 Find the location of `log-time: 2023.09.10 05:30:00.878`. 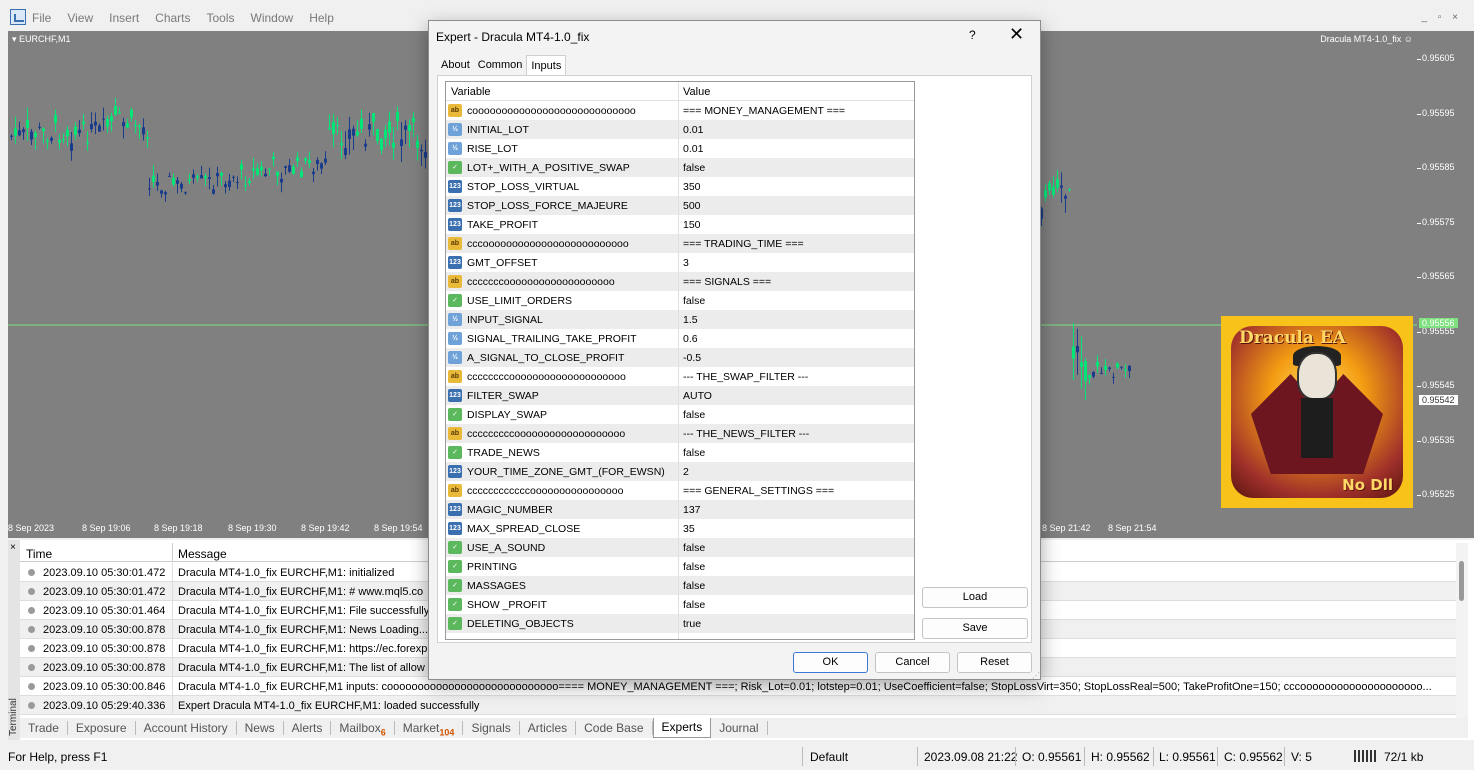

log-time: 2023.09.10 05:30:00.878 is located at coordinates (104, 630).